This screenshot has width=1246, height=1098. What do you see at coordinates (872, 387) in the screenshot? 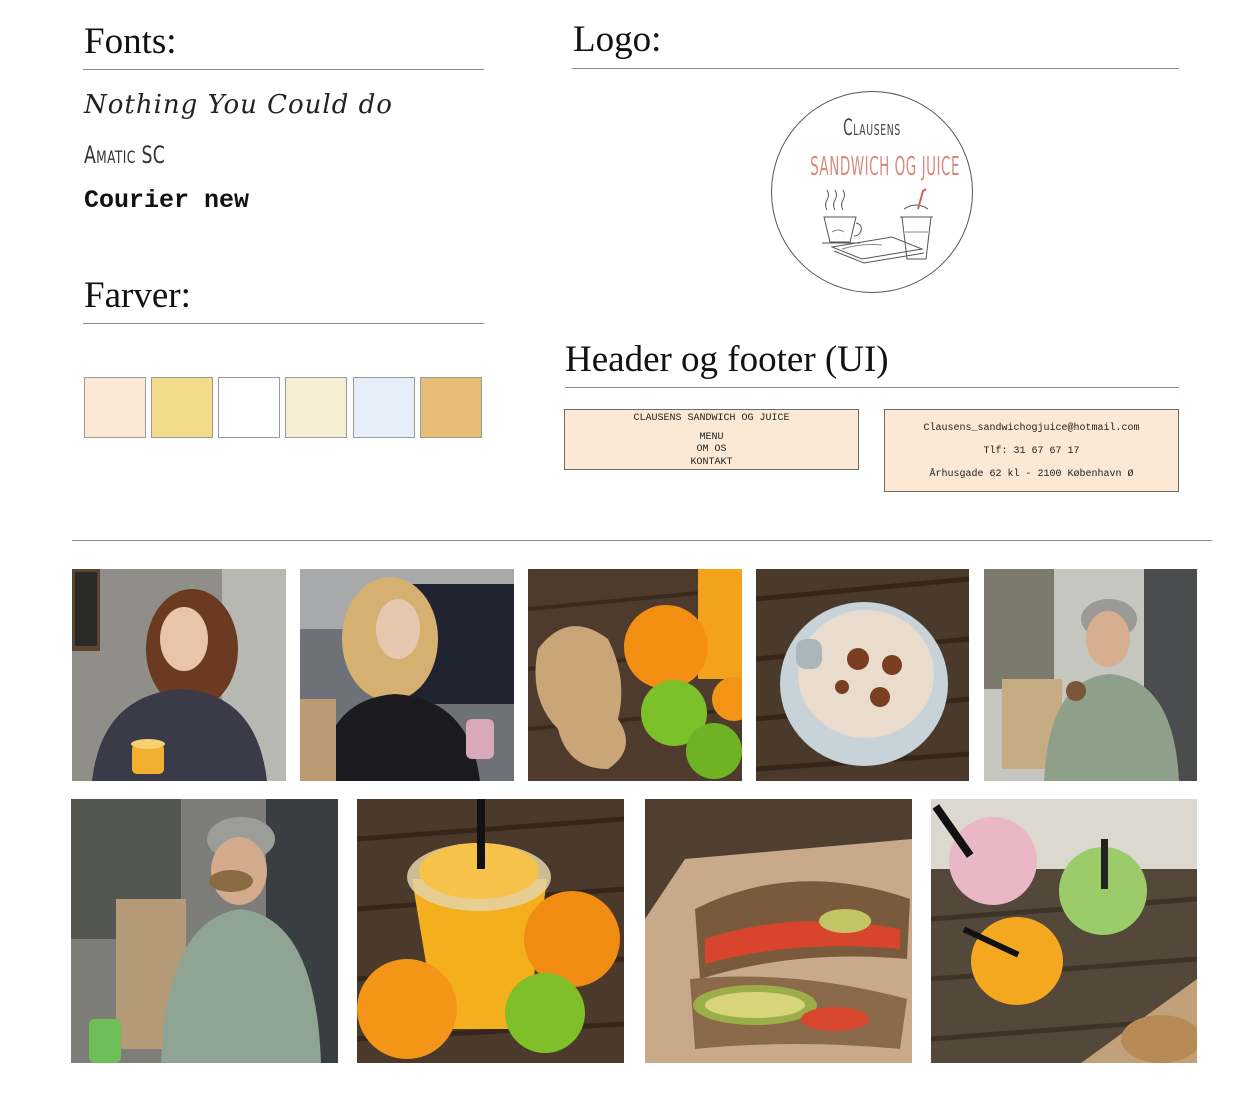
I see `ui-rule` at bounding box center [872, 387].